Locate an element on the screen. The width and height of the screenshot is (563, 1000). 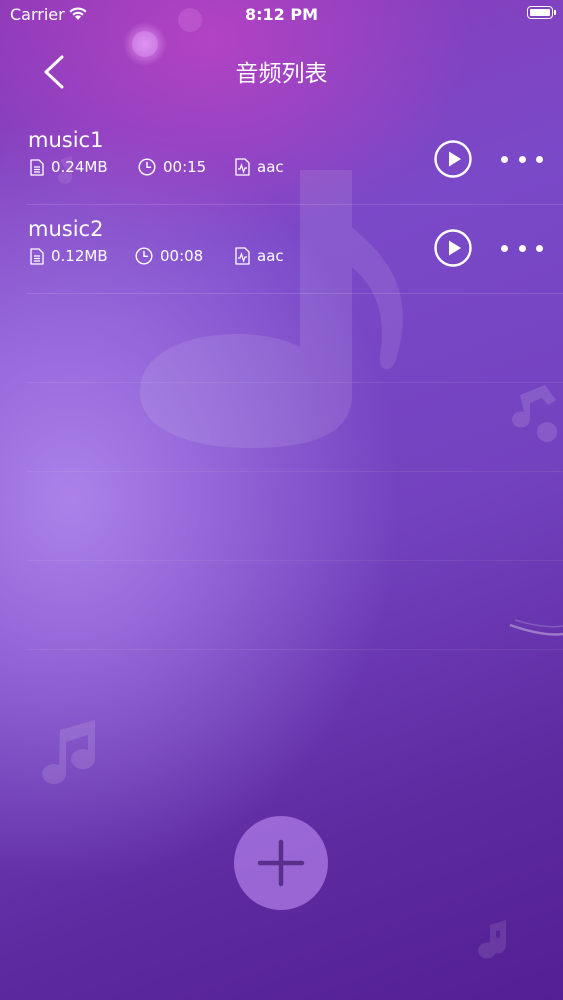
plus-icon is located at coordinates (281, 863).